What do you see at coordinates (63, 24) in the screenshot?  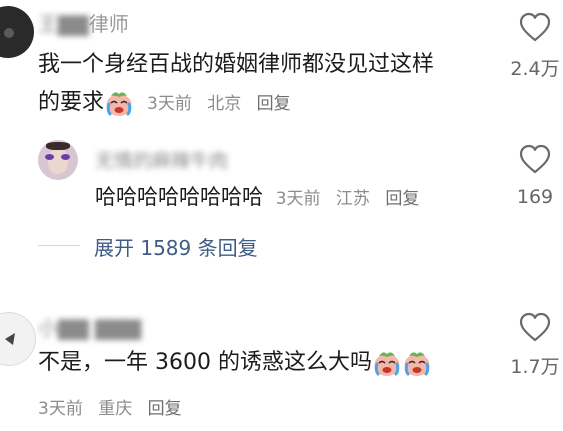 I see `username-blurred: 王▇▇` at bounding box center [63, 24].